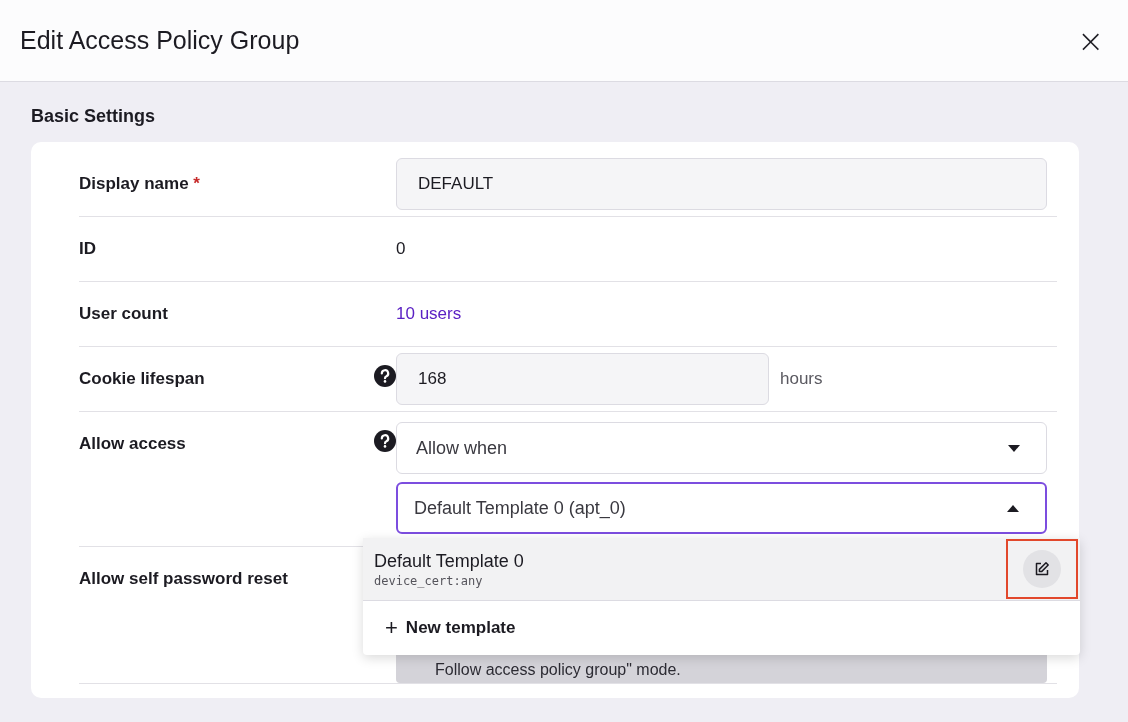 The width and height of the screenshot is (1128, 722). What do you see at coordinates (401, 249) in the screenshot?
I see `field-value: 0` at bounding box center [401, 249].